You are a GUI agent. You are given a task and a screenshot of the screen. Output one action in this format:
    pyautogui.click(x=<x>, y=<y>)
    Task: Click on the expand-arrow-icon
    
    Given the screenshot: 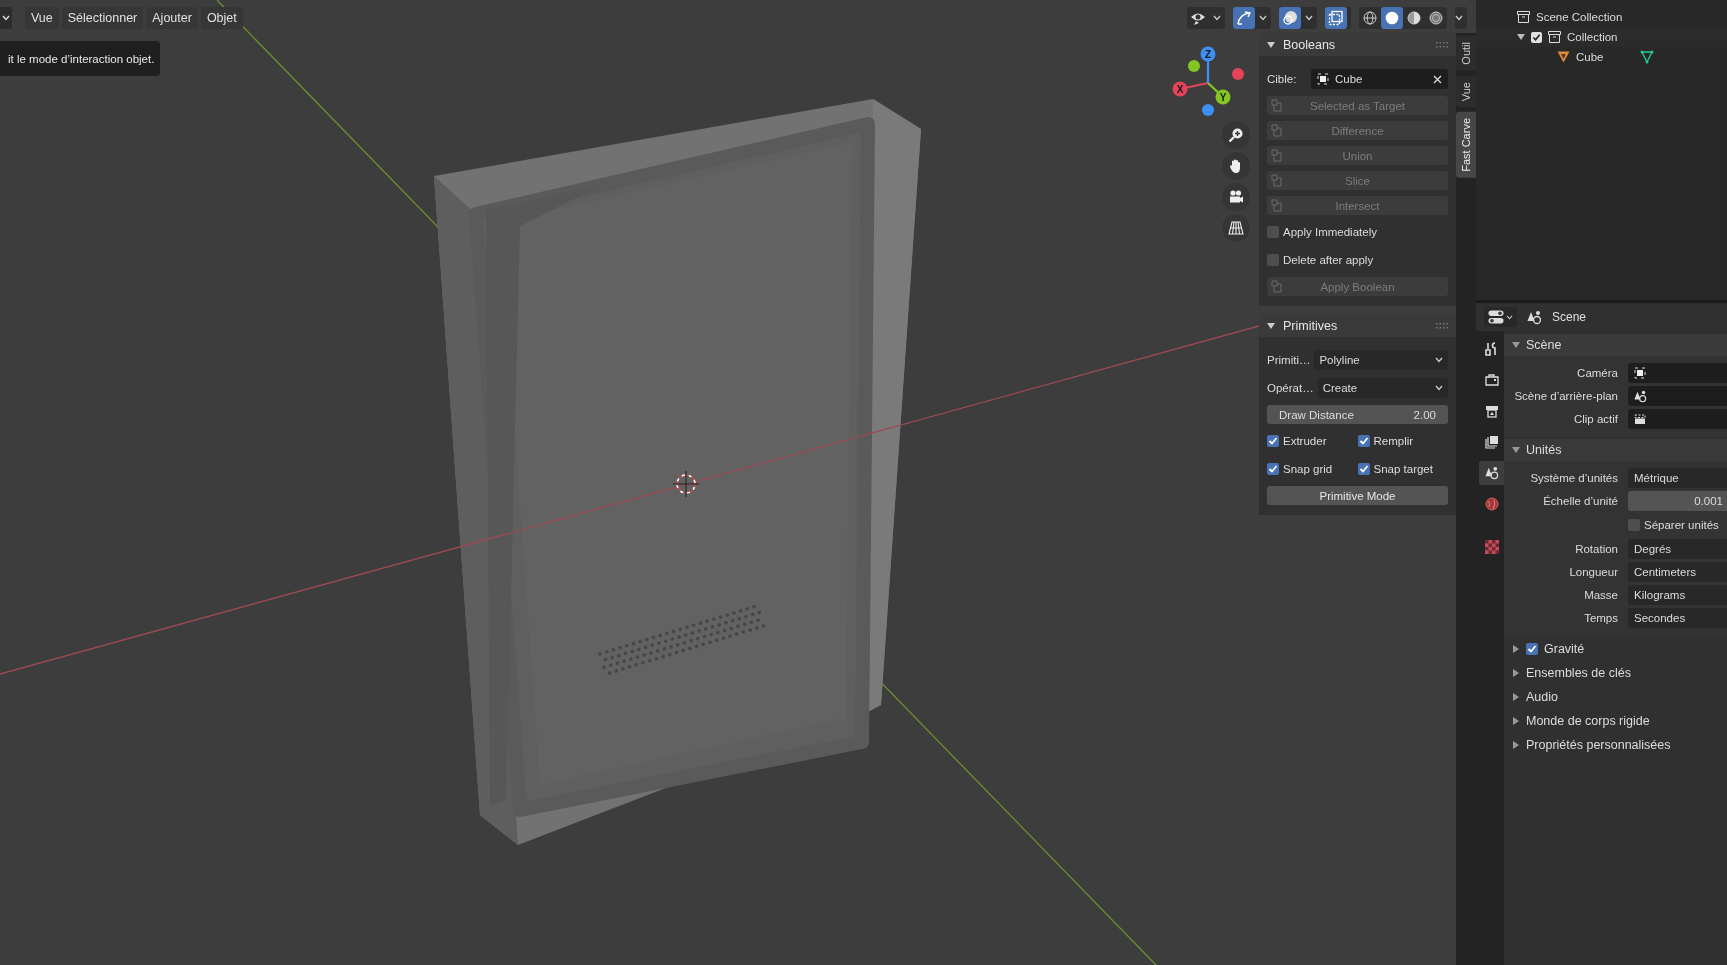 What is the action you would take?
    pyautogui.click(x=1521, y=37)
    